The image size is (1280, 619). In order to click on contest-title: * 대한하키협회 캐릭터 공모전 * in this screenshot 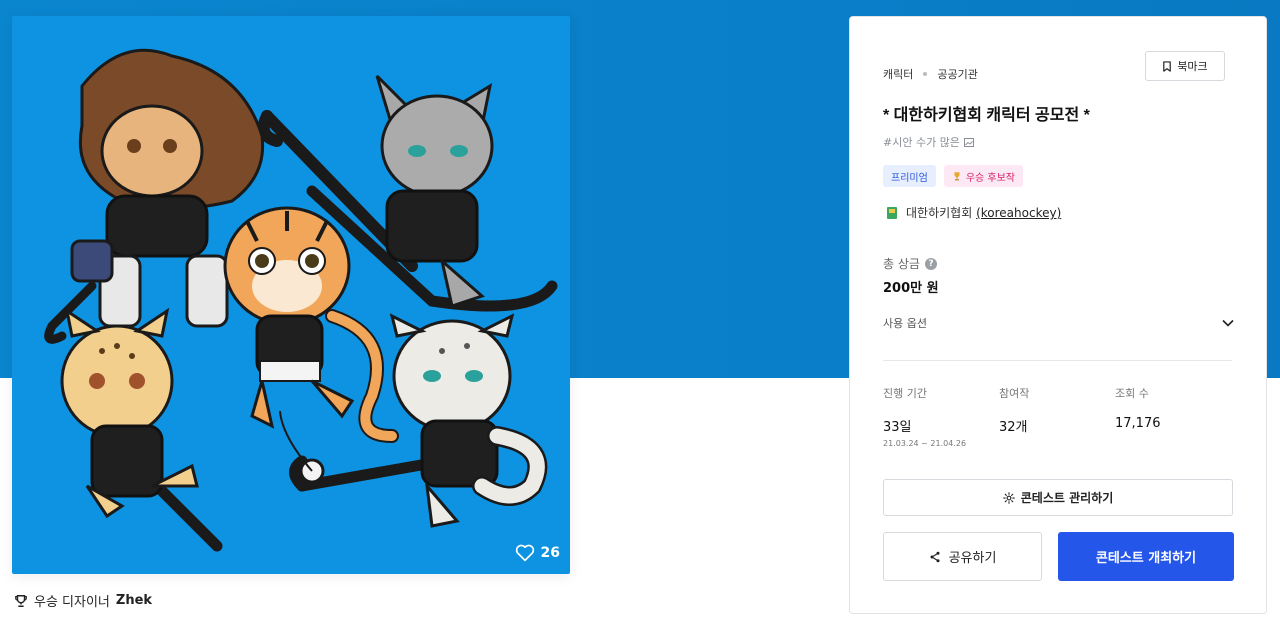, I will do `click(986, 115)`.